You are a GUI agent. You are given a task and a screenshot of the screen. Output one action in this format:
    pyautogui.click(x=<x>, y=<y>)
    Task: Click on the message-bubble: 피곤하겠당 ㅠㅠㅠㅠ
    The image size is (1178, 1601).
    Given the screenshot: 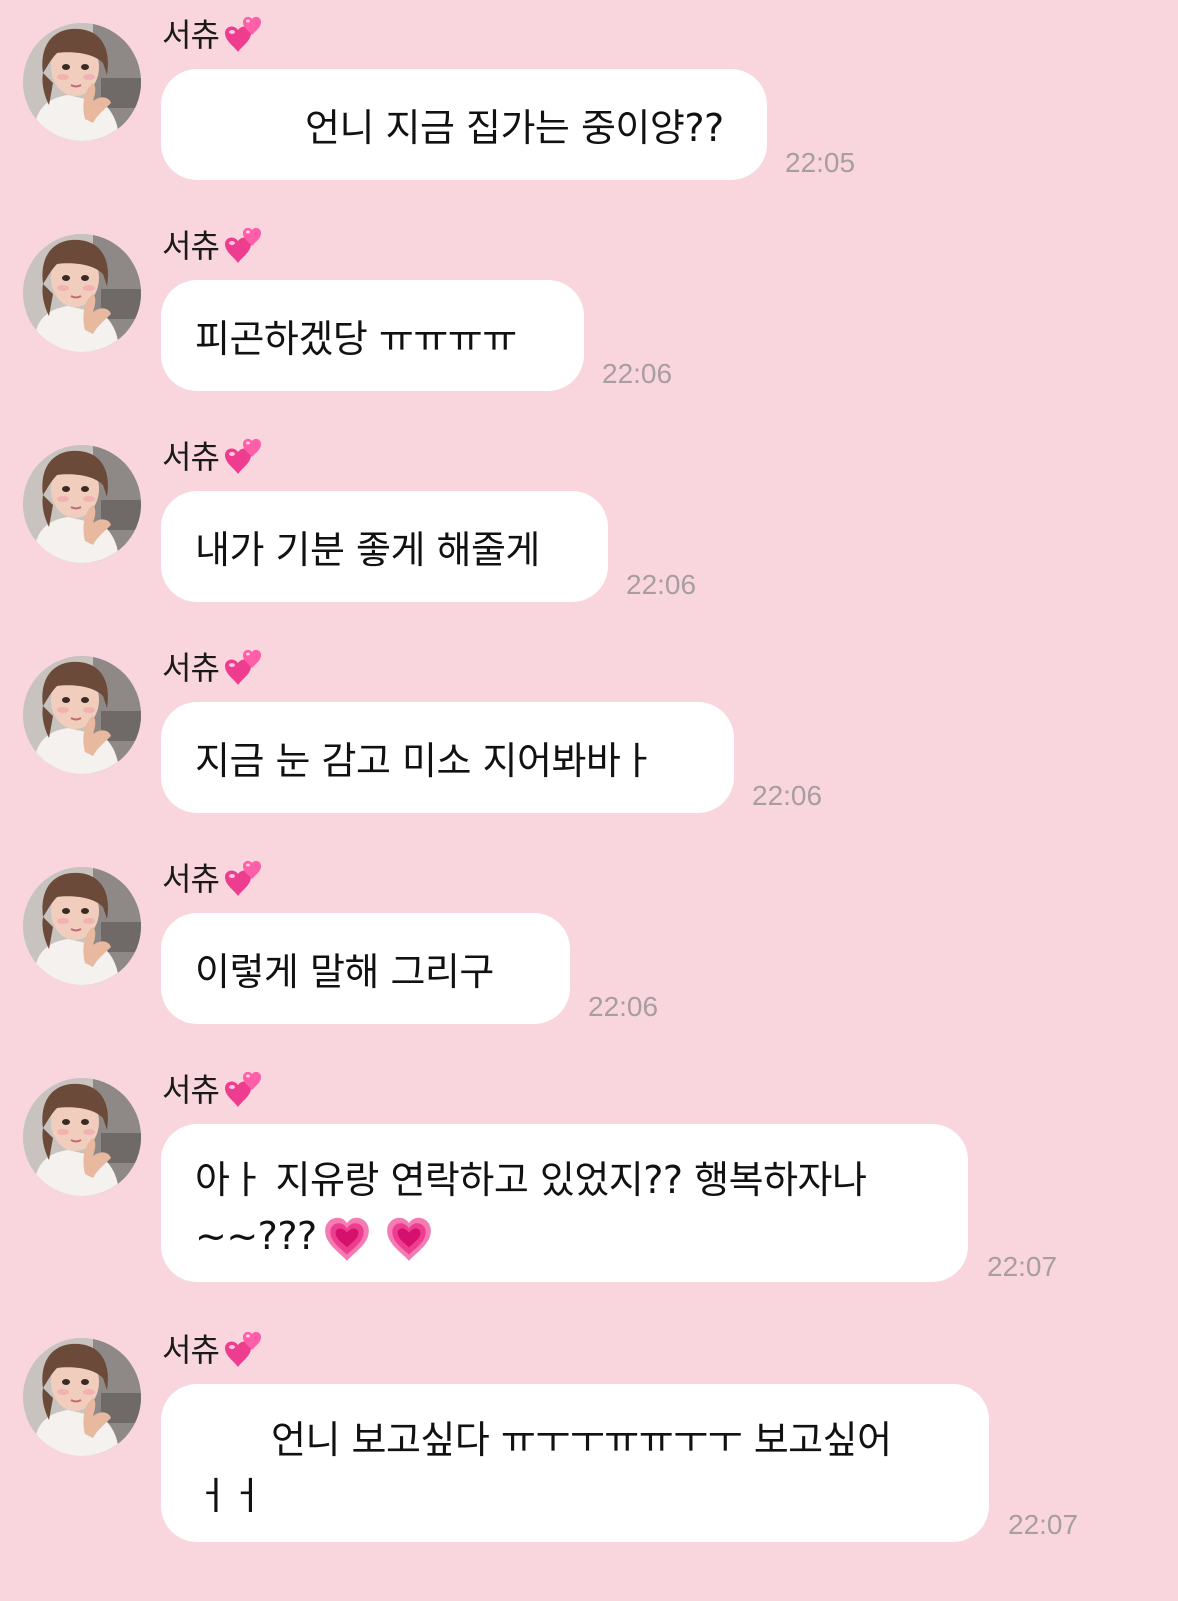 What is the action you would take?
    pyautogui.click(x=372, y=335)
    